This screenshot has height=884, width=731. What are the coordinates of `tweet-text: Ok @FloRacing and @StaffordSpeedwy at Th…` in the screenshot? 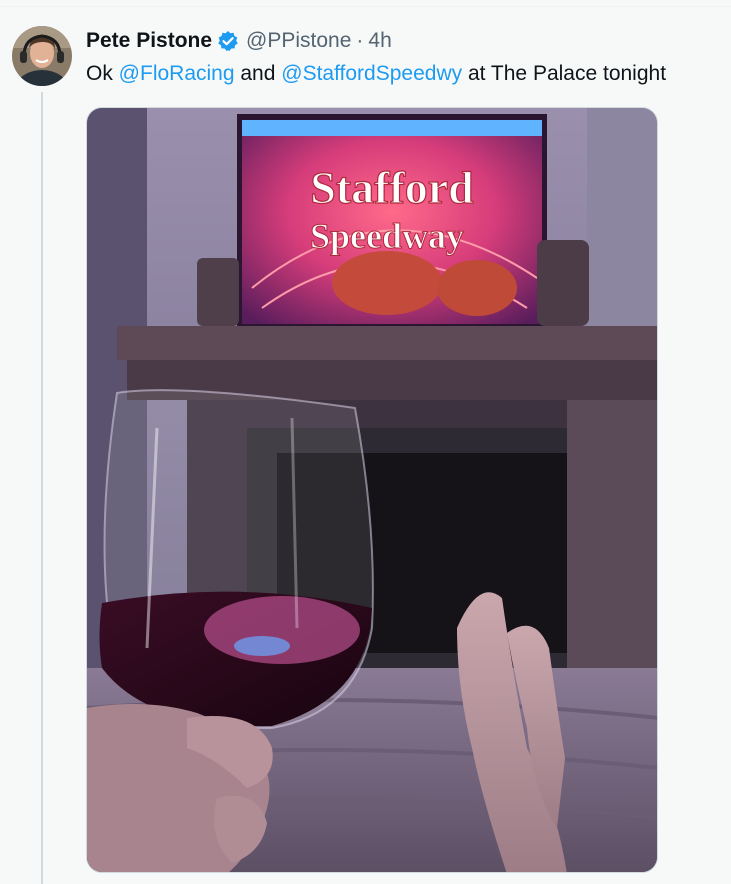 It's located at (376, 74).